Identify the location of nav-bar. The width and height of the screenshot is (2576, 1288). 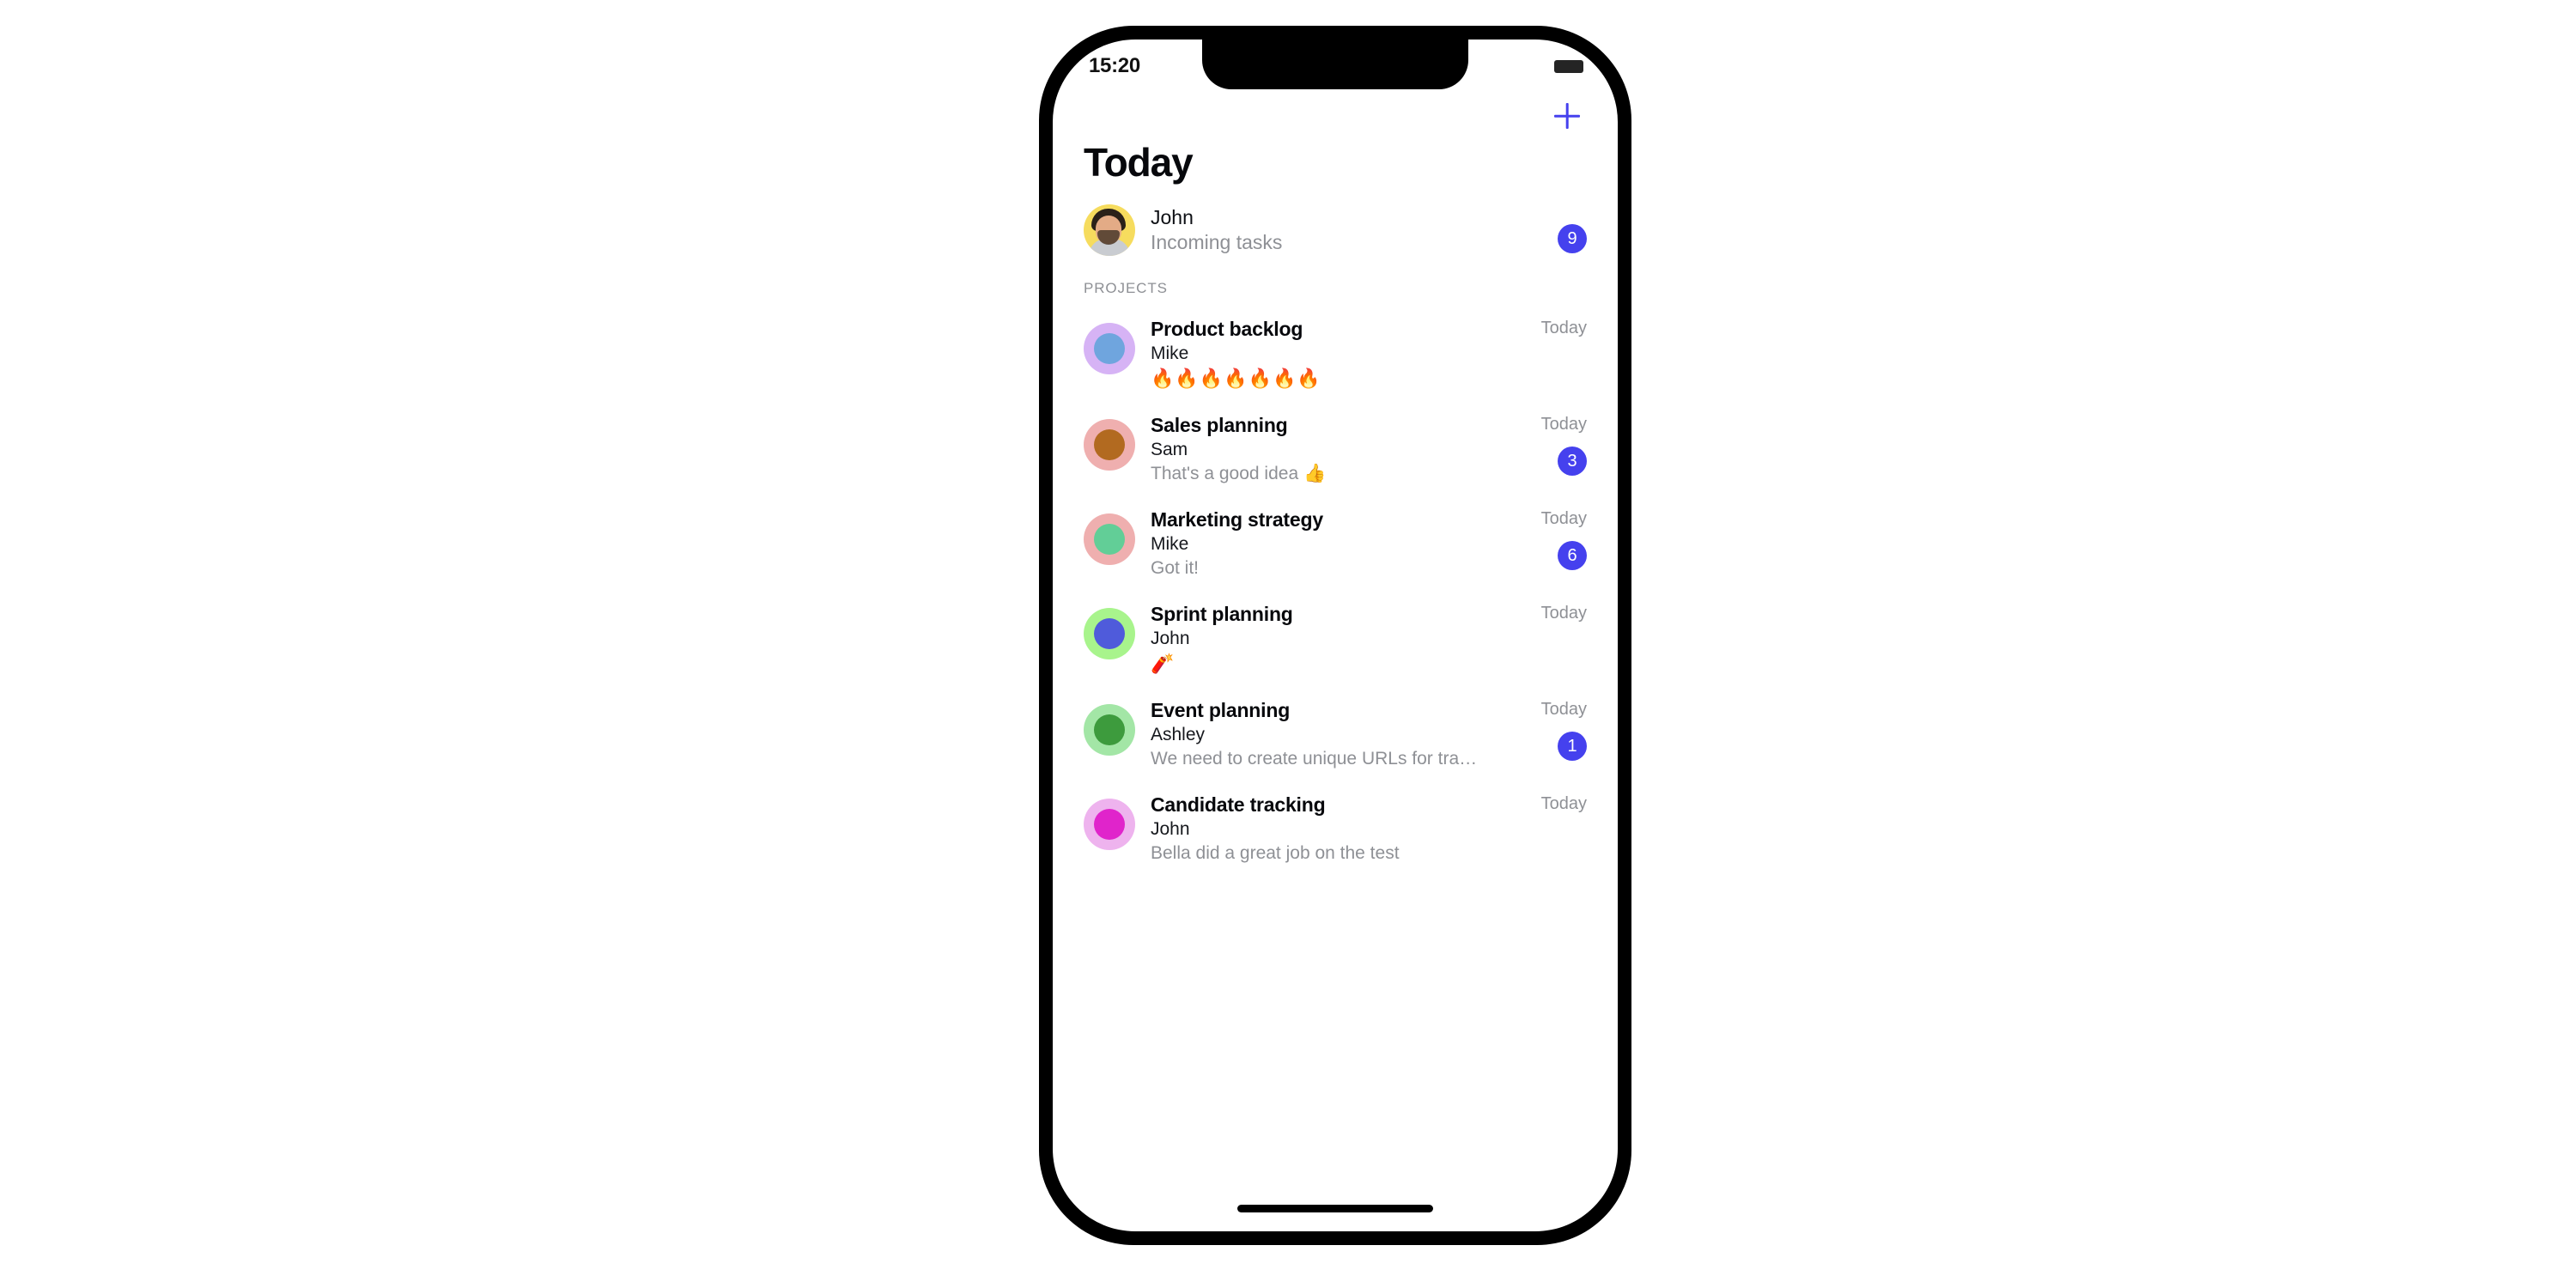
(1335, 116).